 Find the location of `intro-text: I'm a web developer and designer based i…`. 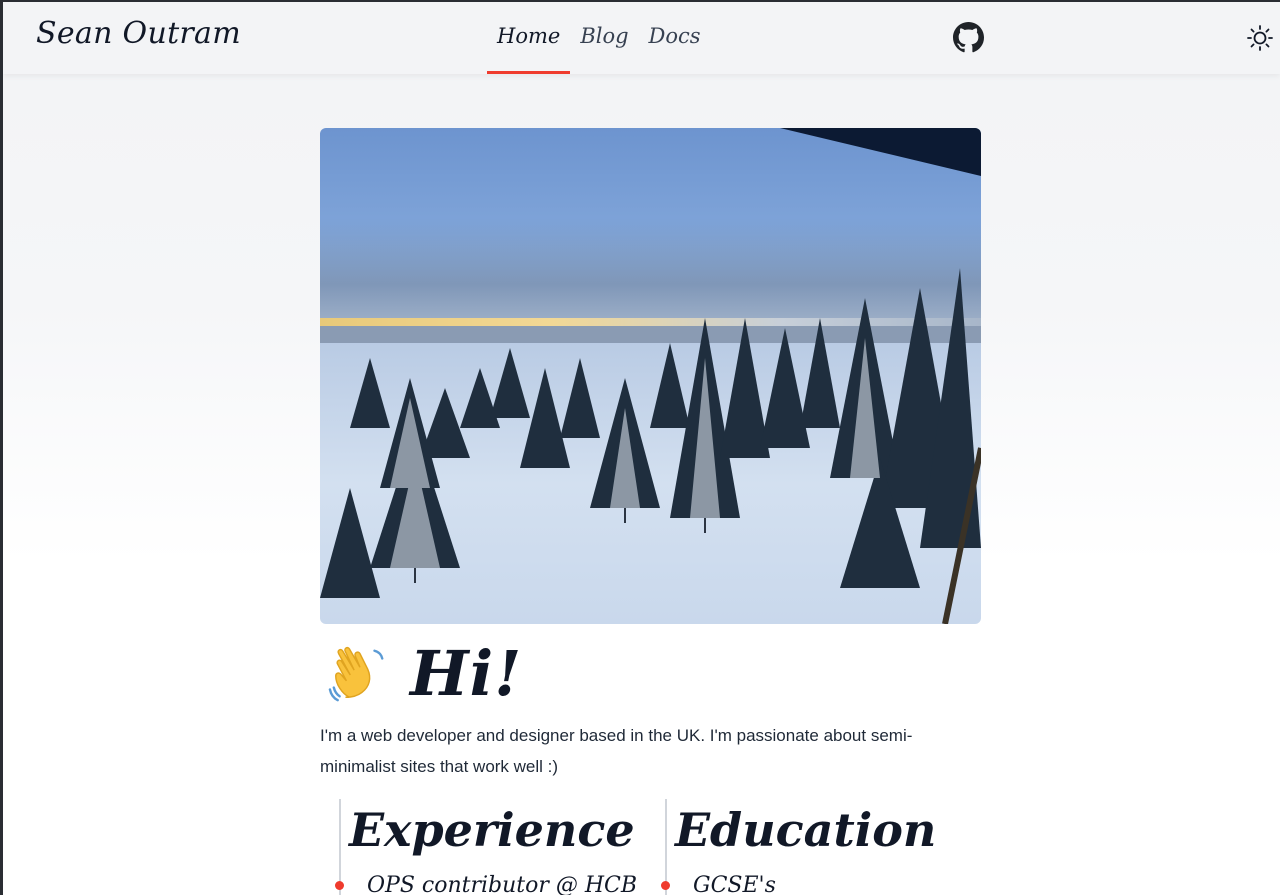

intro-text: I'm a web developer and designer based i… is located at coordinates (616, 751).